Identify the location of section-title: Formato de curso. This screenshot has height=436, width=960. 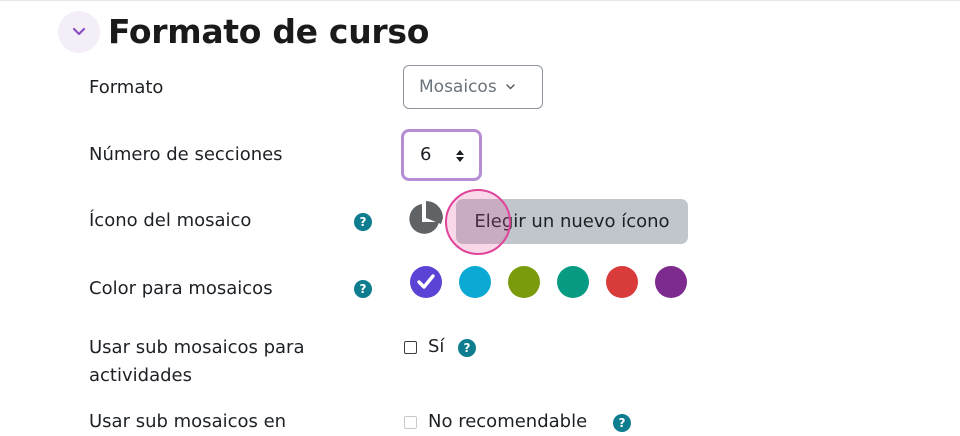
(269, 31).